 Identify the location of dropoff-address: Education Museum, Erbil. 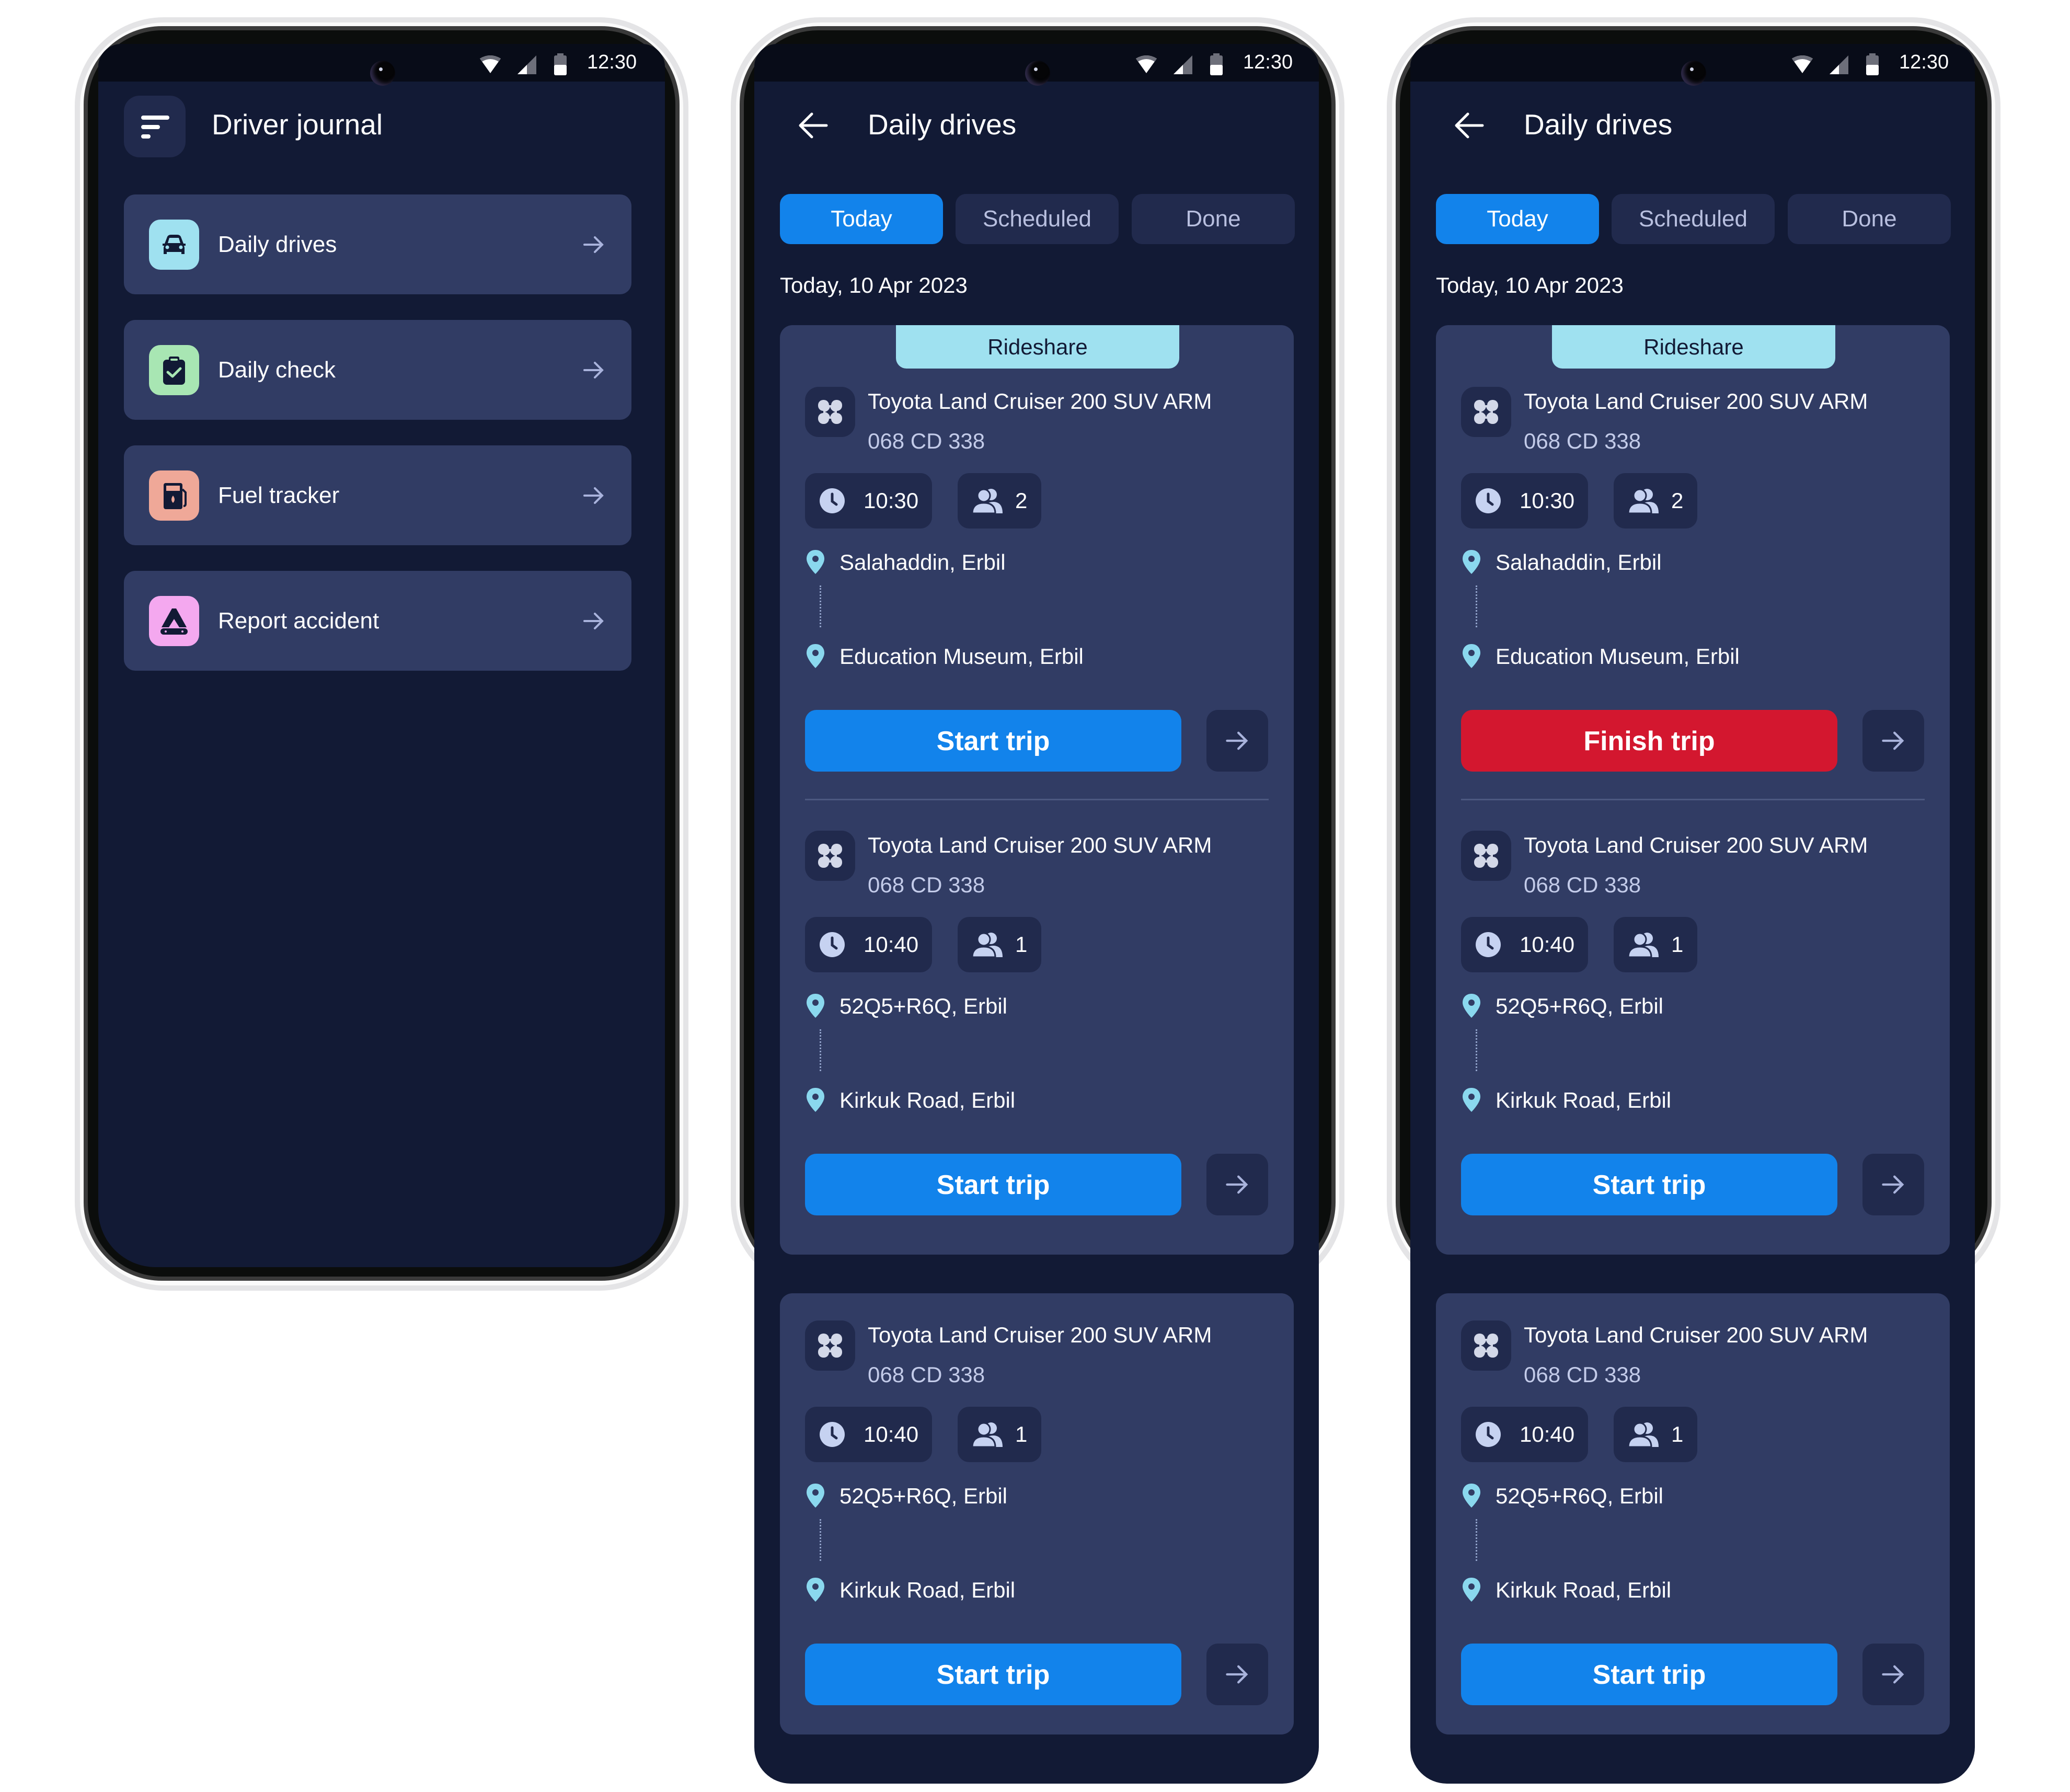
(1618, 656).